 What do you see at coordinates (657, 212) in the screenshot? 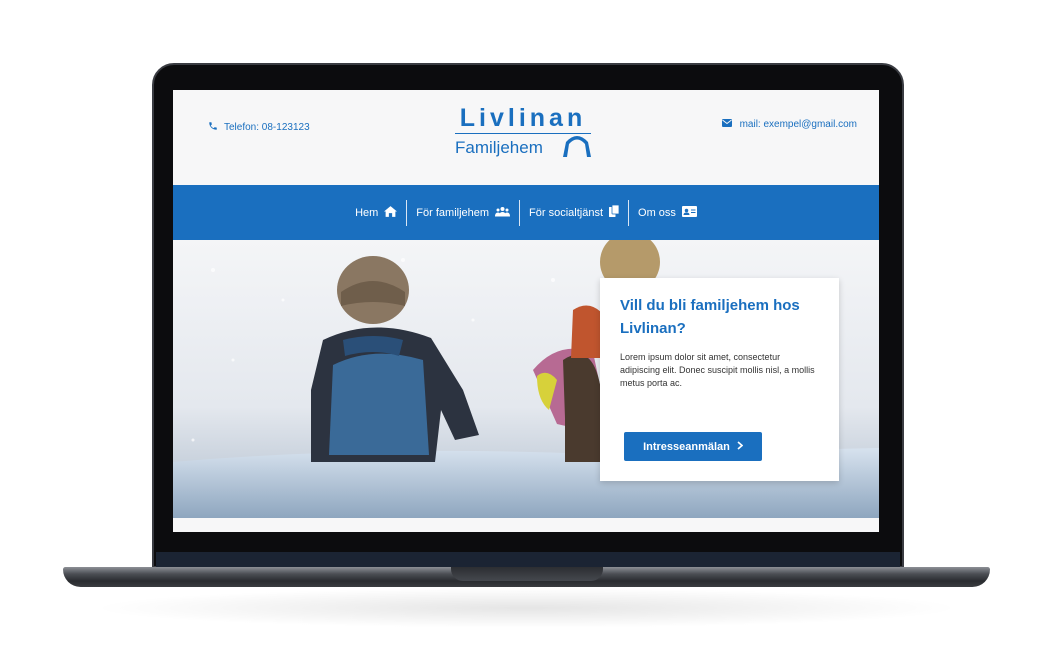
I see `nav-label-om-oss: Om oss` at bounding box center [657, 212].